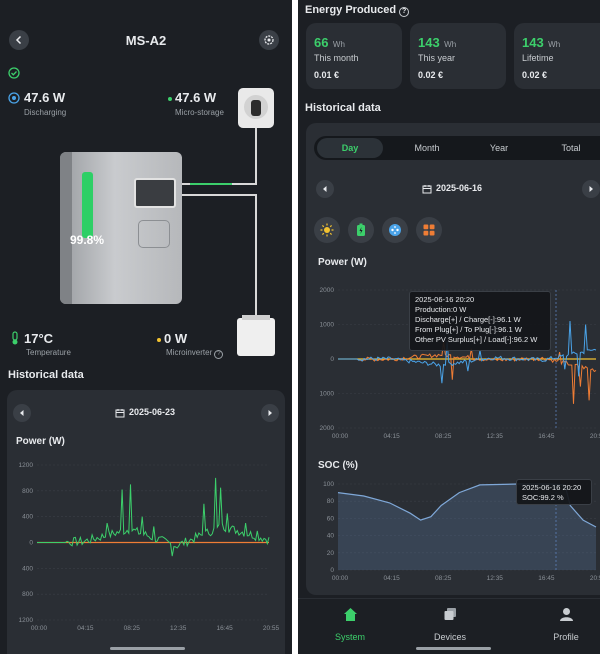 Image resolution: width=600 pixels, height=654 pixels. I want to click on grid-icon, so click(429, 230).